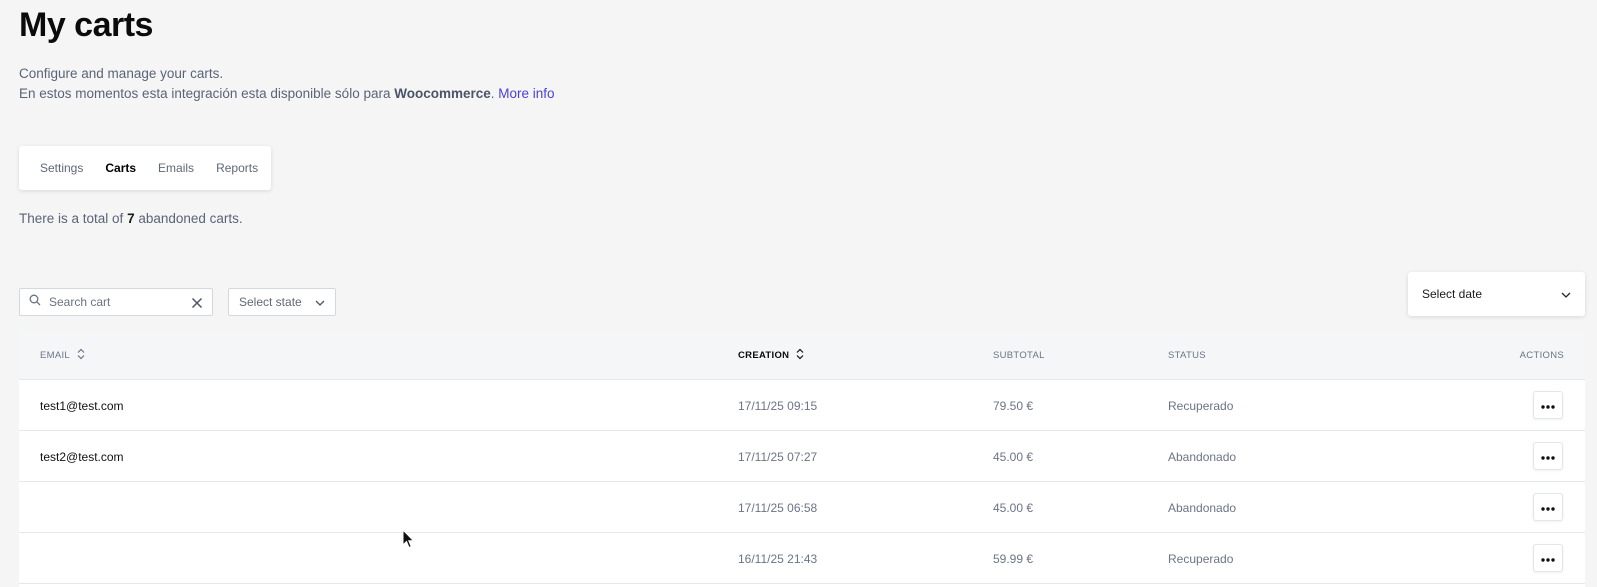 This screenshot has width=1597, height=587. I want to click on tab-settings: Settings, so click(61, 168).